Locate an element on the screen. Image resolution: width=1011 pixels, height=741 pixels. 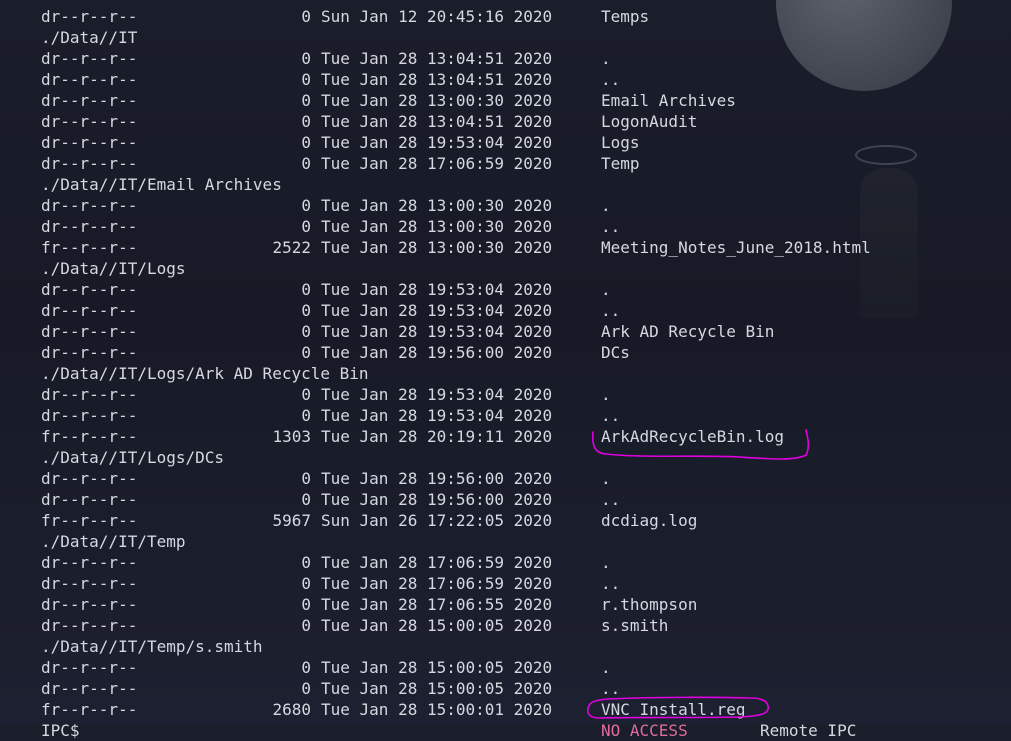
directory-path-line: ./Data//IT is located at coordinates (505, 37).